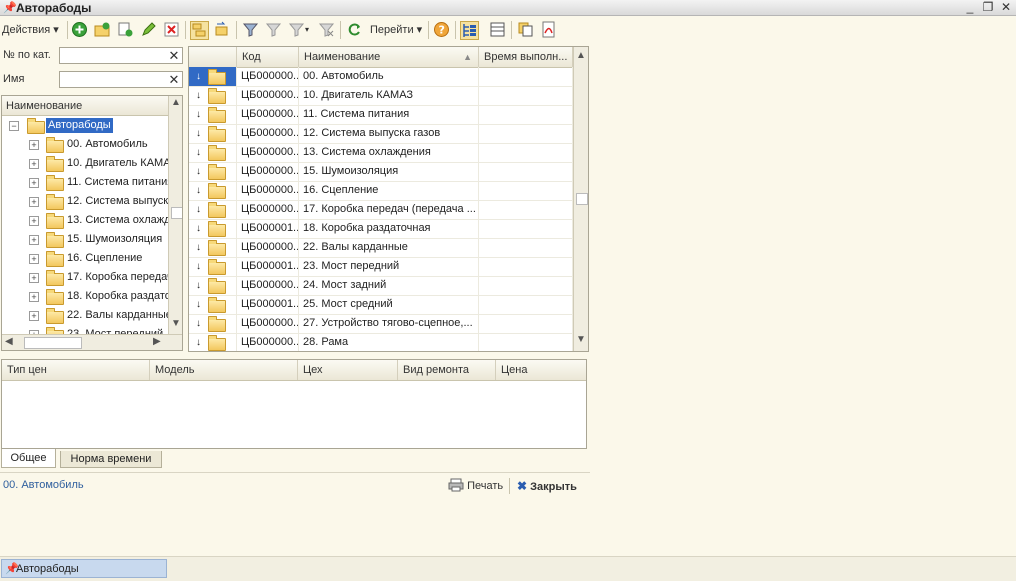 The image size is (1016, 581). What do you see at coordinates (354, 29) in the screenshot?
I see `refresh-icon` at bounding box center [354, 29].